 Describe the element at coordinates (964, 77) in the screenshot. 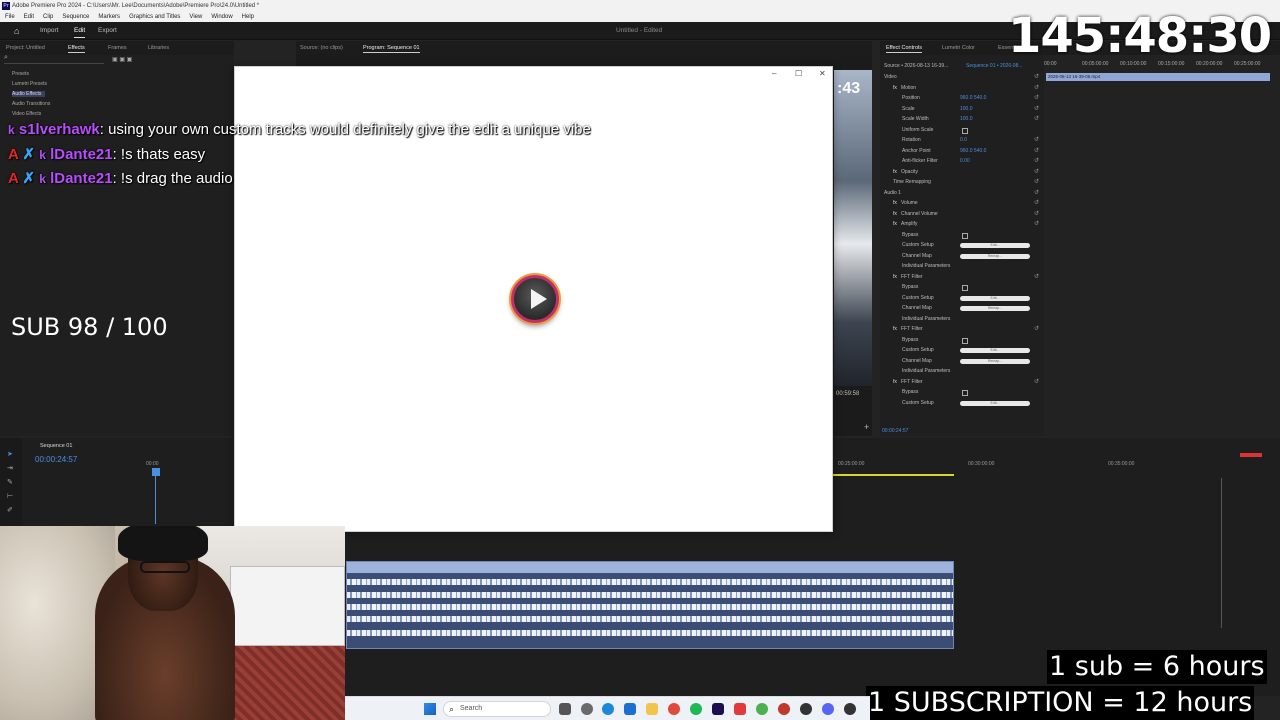

I see `ec-row: Video ↺` at that location.